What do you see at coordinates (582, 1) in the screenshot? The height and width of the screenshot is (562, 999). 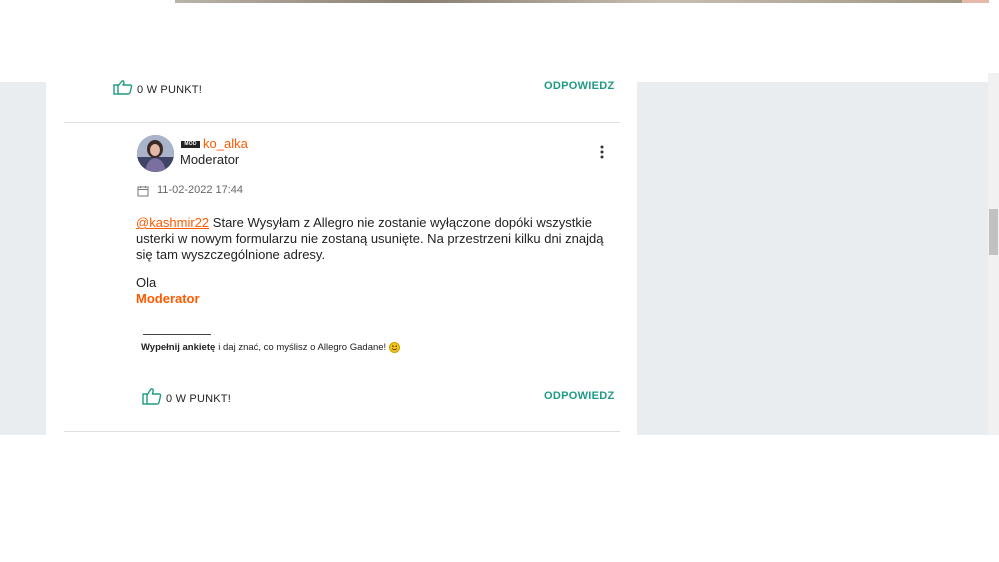 I see `top-image-strip` at bounding box center [582, 1].